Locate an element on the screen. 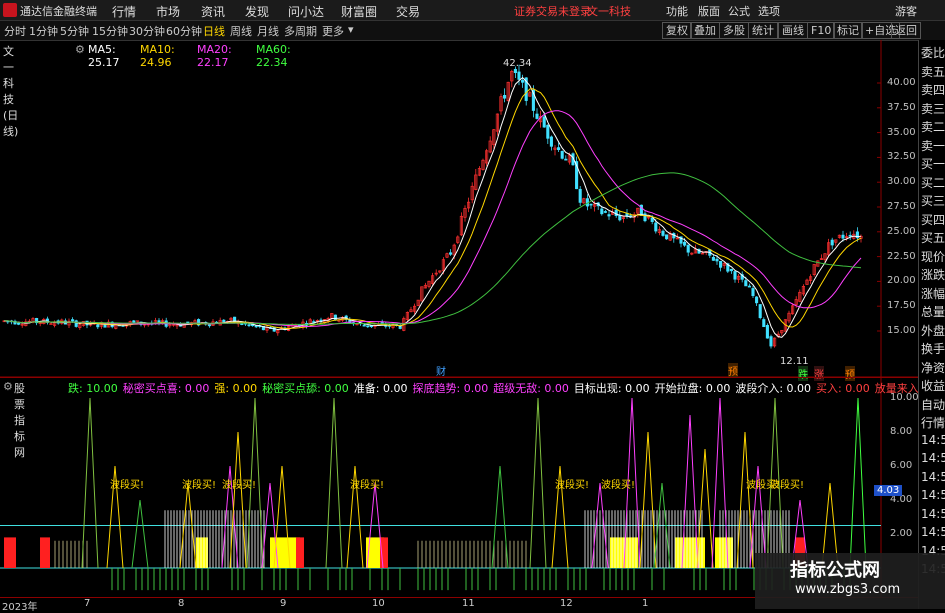 The image size is (945, 613). side-panel-label: 卖二 is located at coordinates (933, 126).